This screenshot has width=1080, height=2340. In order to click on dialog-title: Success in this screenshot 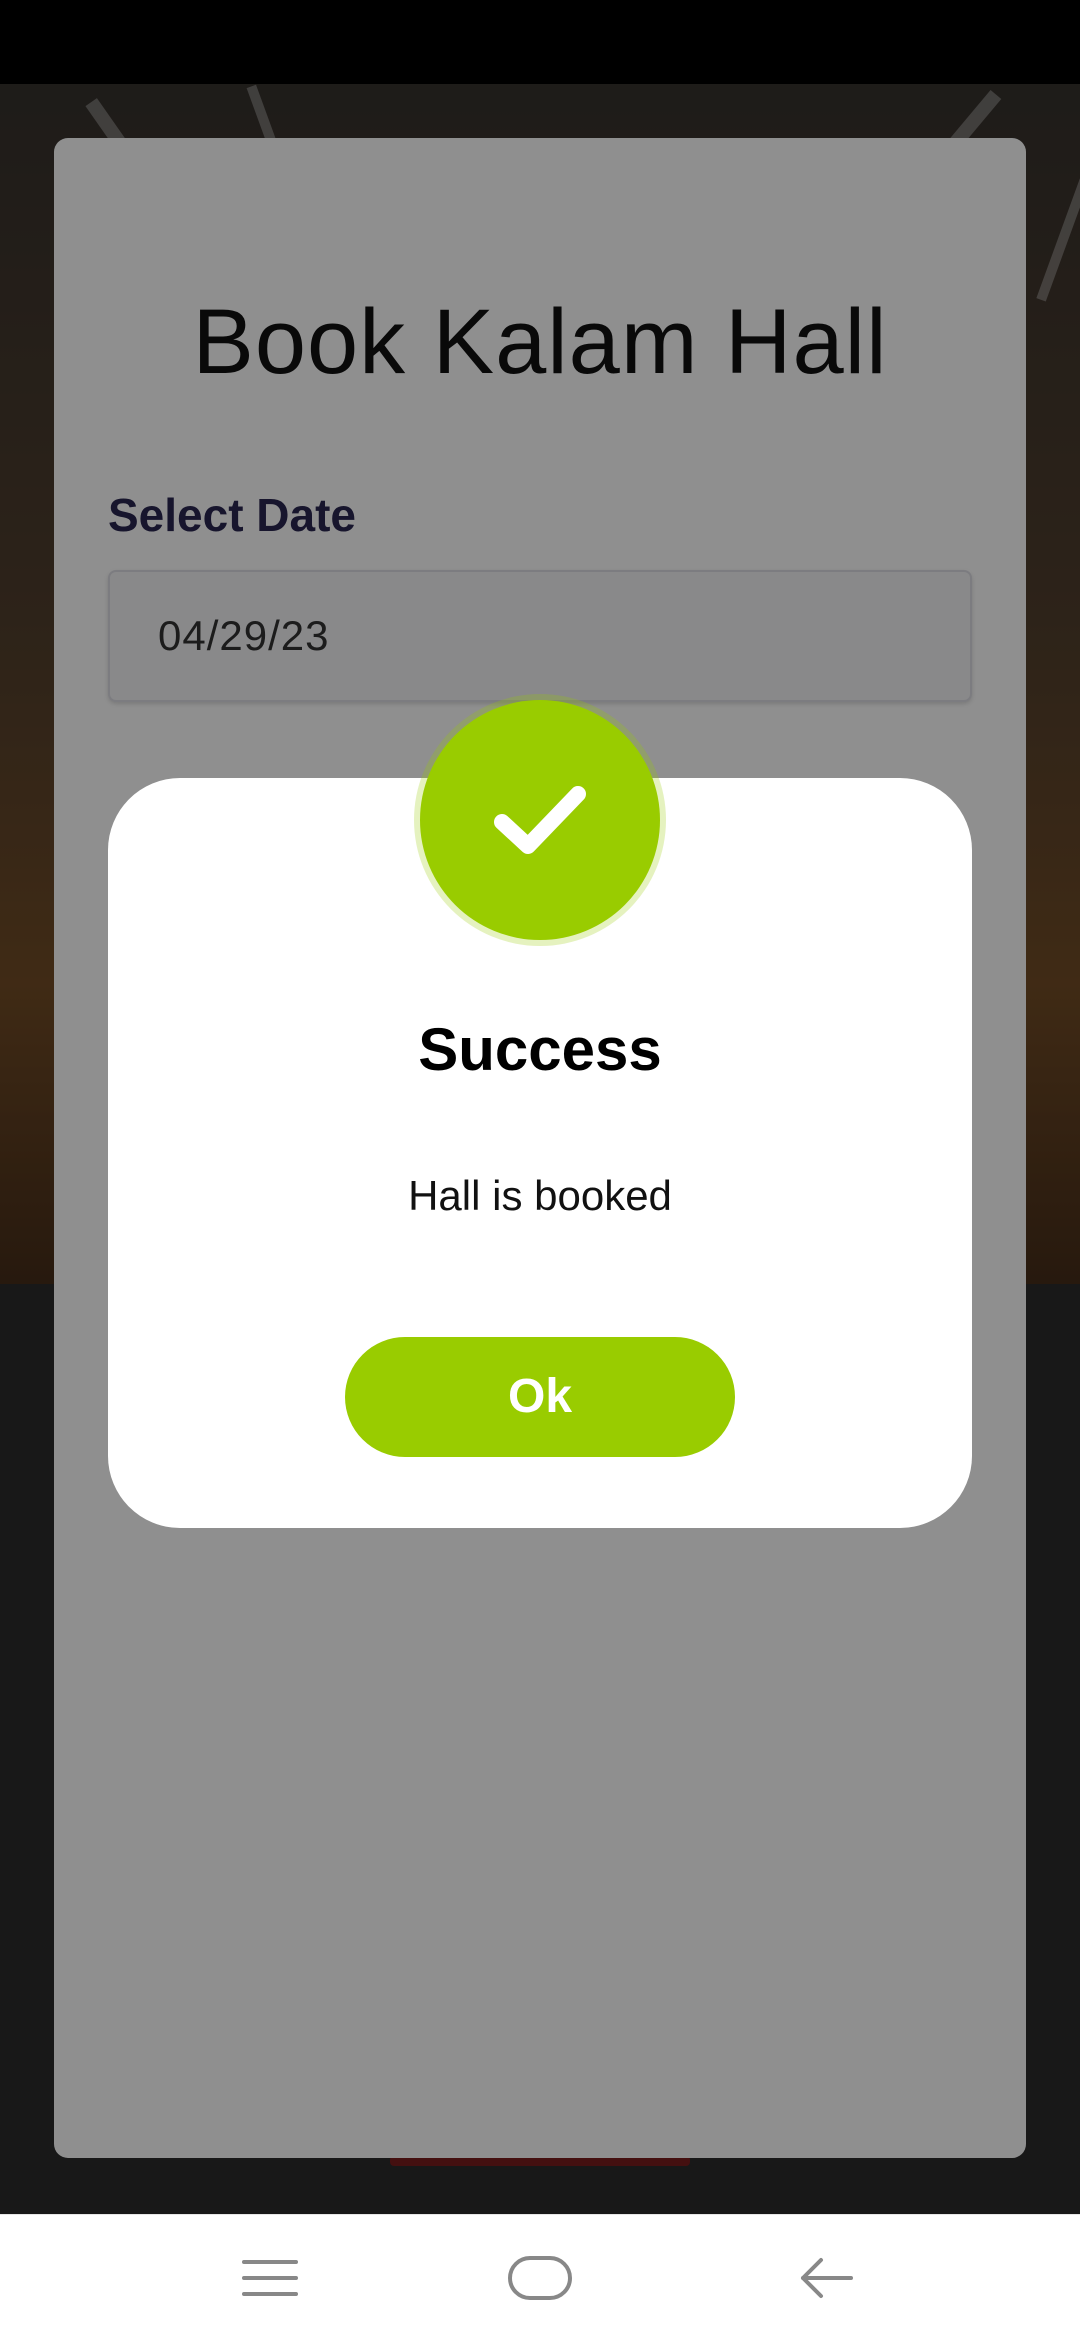, I will do `click(540, 1049)`.